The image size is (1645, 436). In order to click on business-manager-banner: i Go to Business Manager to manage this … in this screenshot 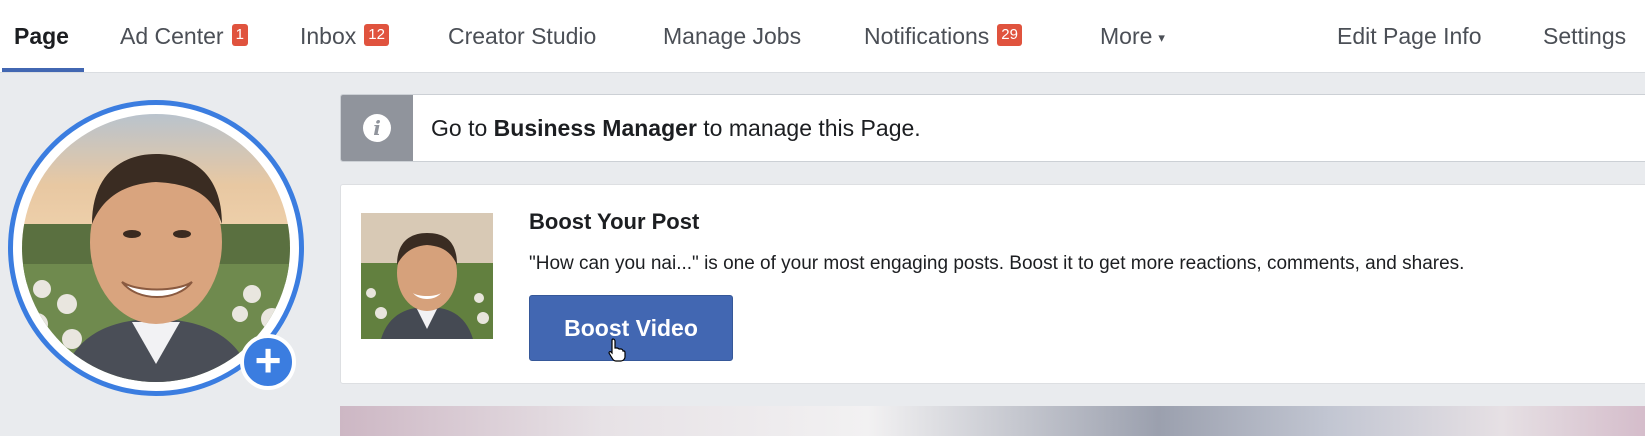, I will do `click(992, 128)`.